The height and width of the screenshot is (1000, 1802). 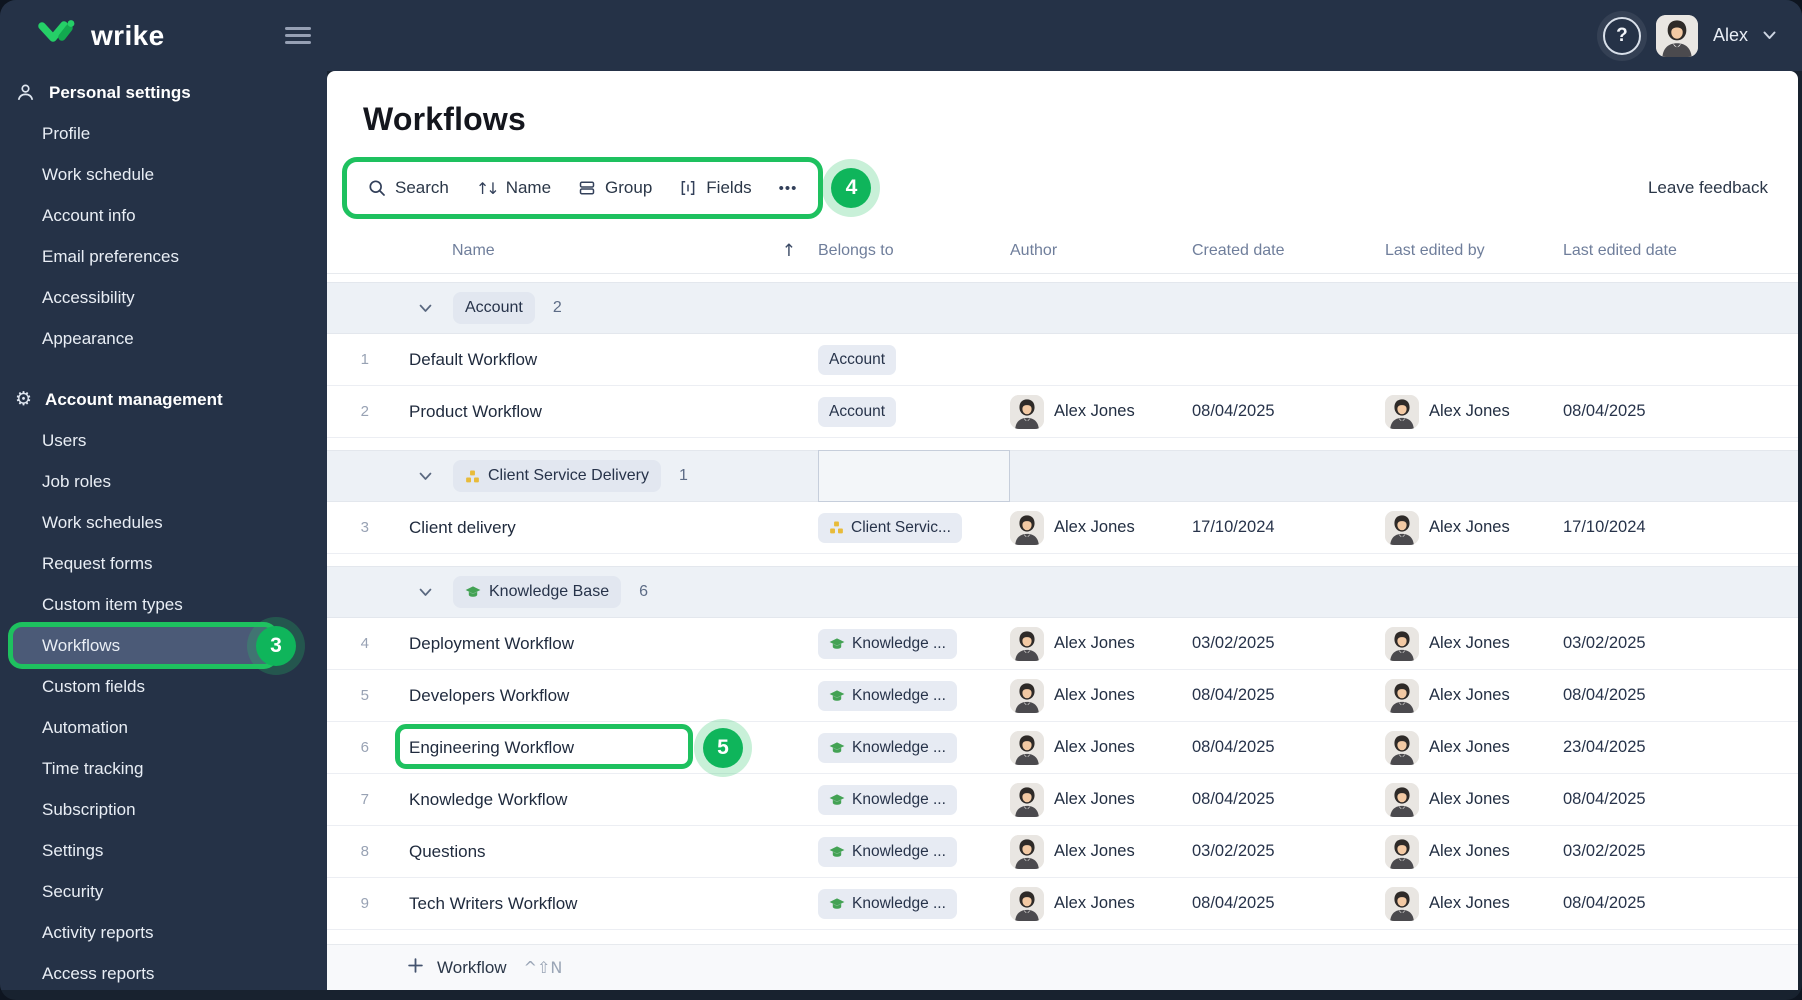 I want to click on user-avatar, so click(x=1676, y=35).